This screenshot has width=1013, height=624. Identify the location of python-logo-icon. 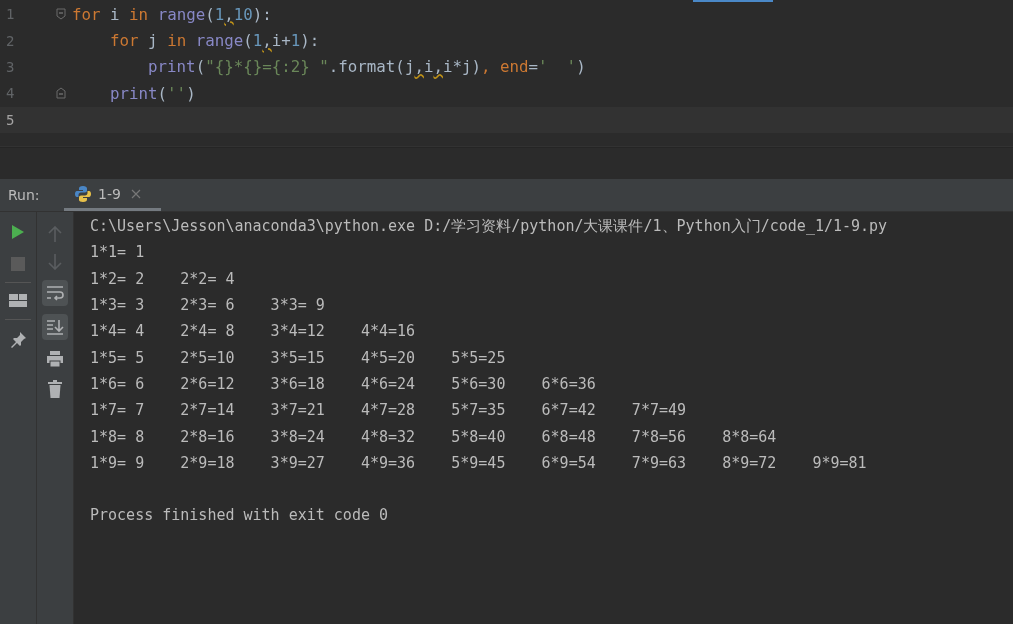
(83, 193).